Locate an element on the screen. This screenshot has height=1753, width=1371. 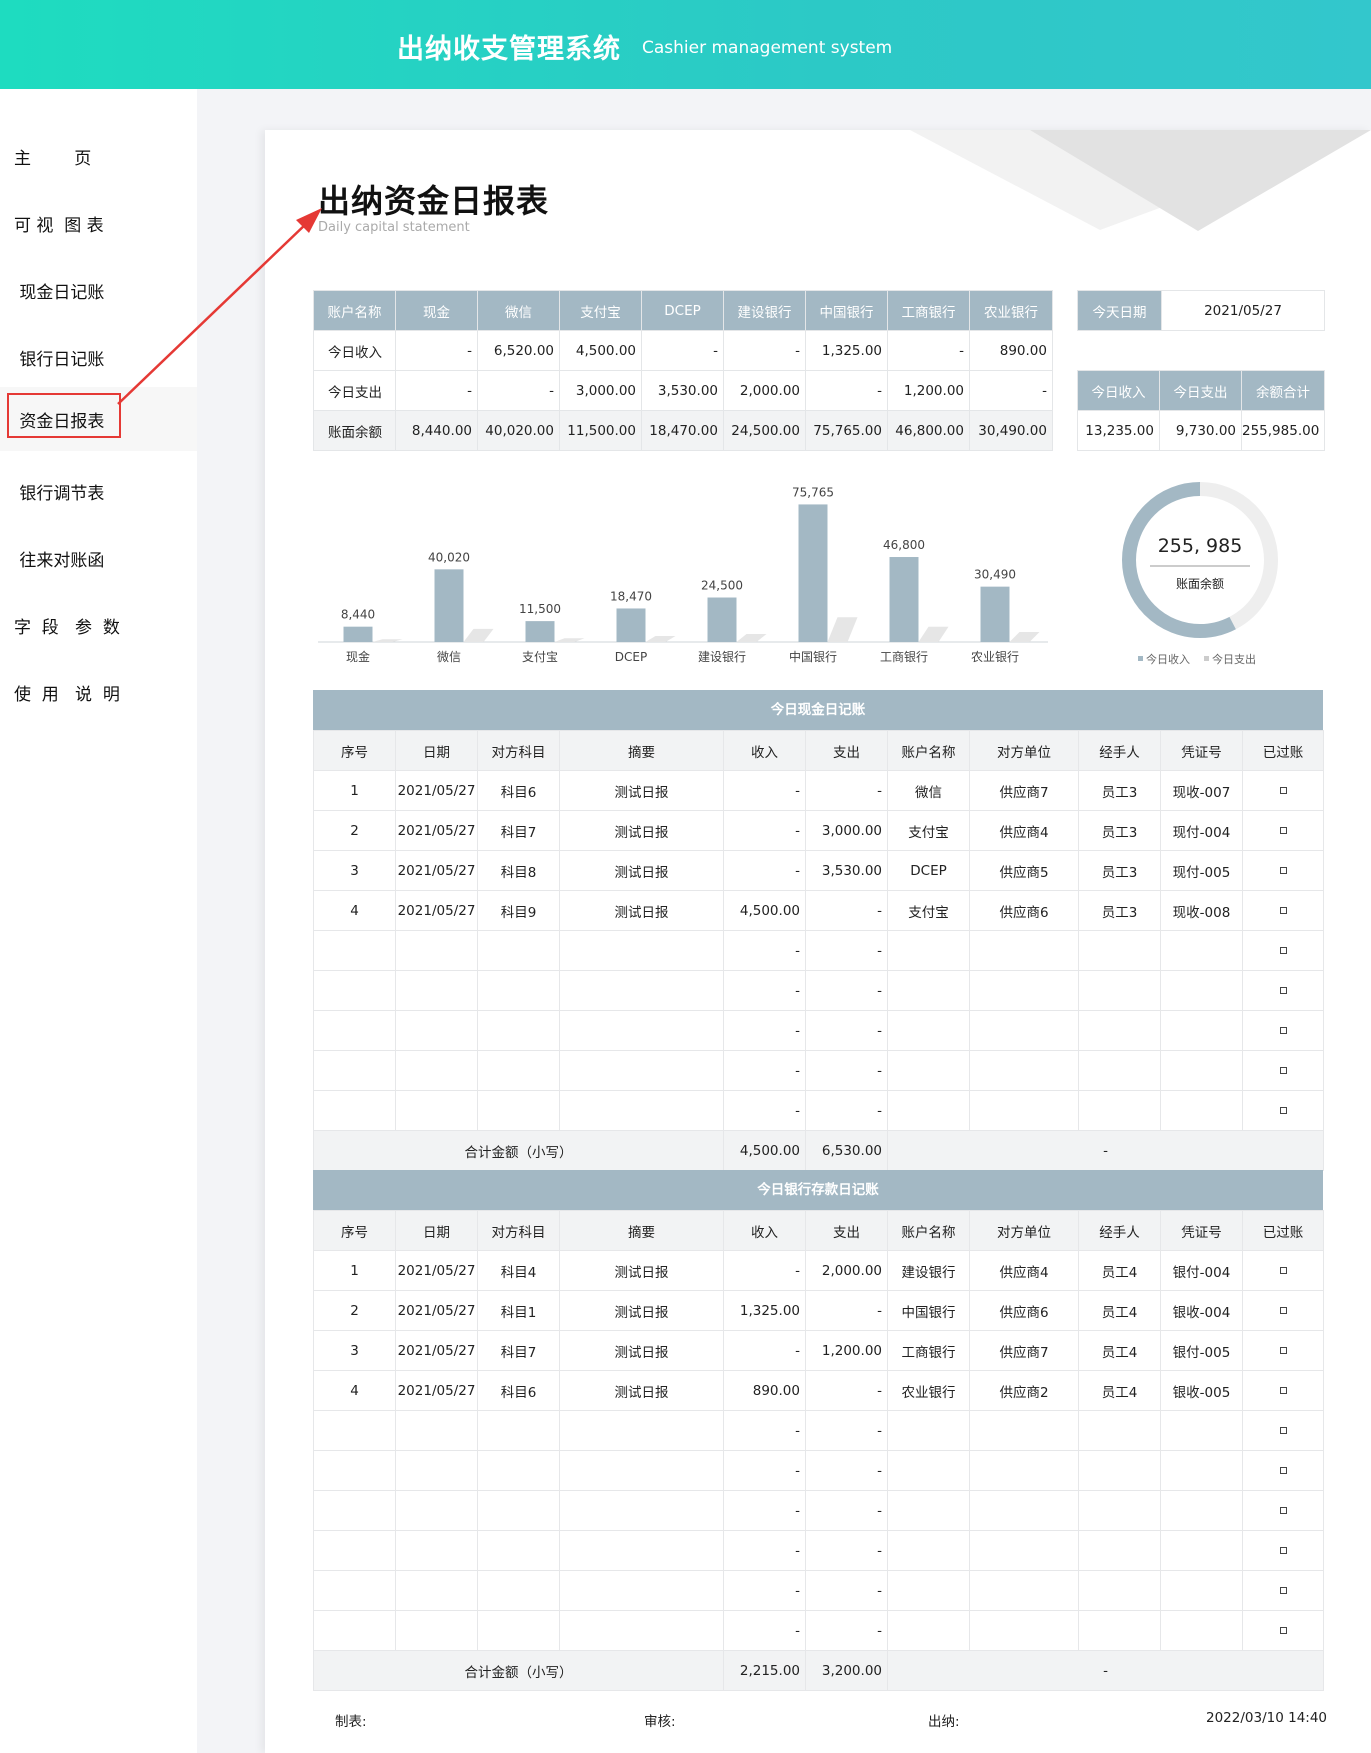
table-cell: 银付-004 is located at coordinates (1201, 1270).